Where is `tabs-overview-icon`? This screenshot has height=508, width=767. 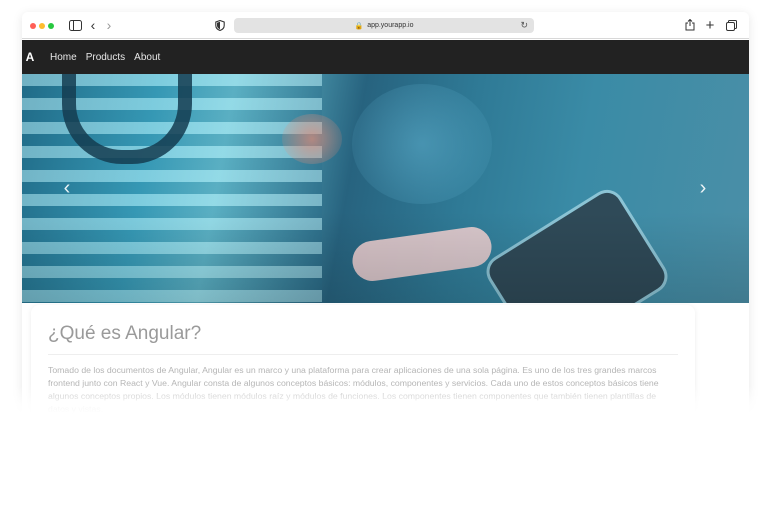
tabs-overview-icon is located at coordinates (731, 25).